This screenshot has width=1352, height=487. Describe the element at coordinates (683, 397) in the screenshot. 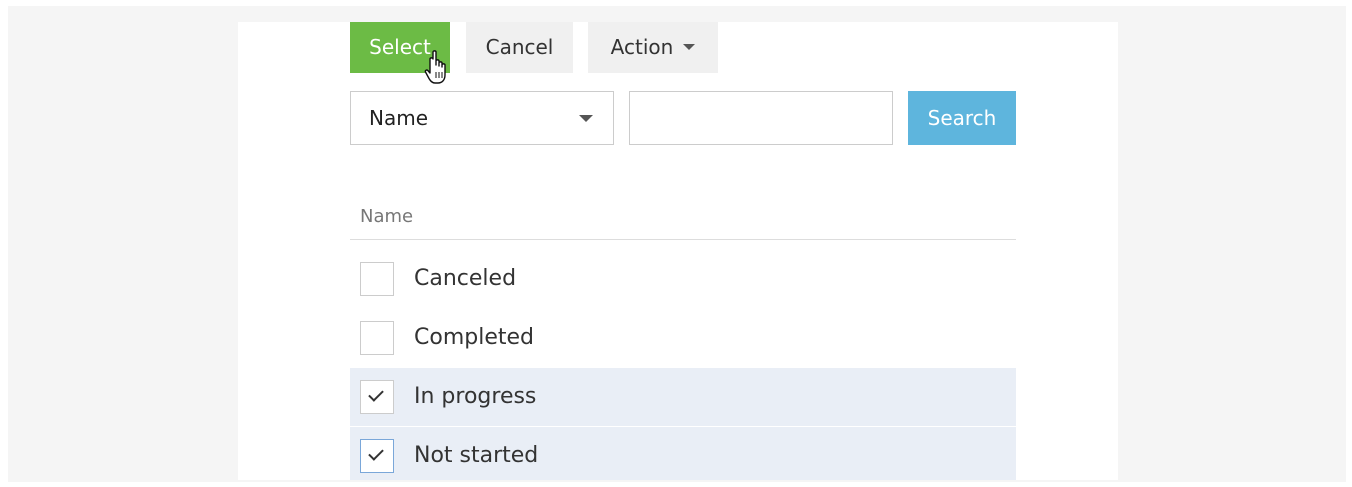

I see `list-item-in-progress: In progress` at that location.